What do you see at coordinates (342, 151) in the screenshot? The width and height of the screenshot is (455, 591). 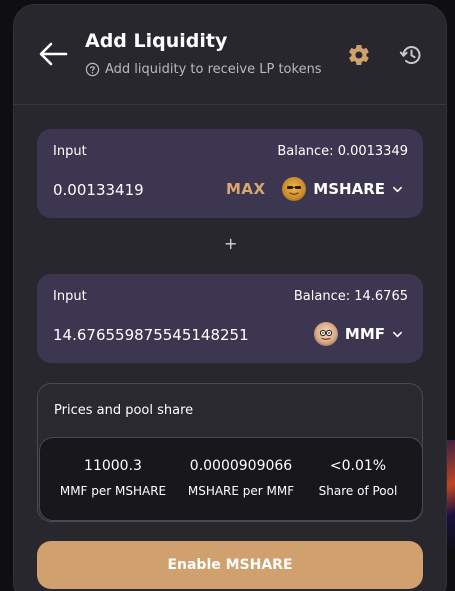 I see `balance-text: Balance: 0.0013349` at bounding box center [342, 151].